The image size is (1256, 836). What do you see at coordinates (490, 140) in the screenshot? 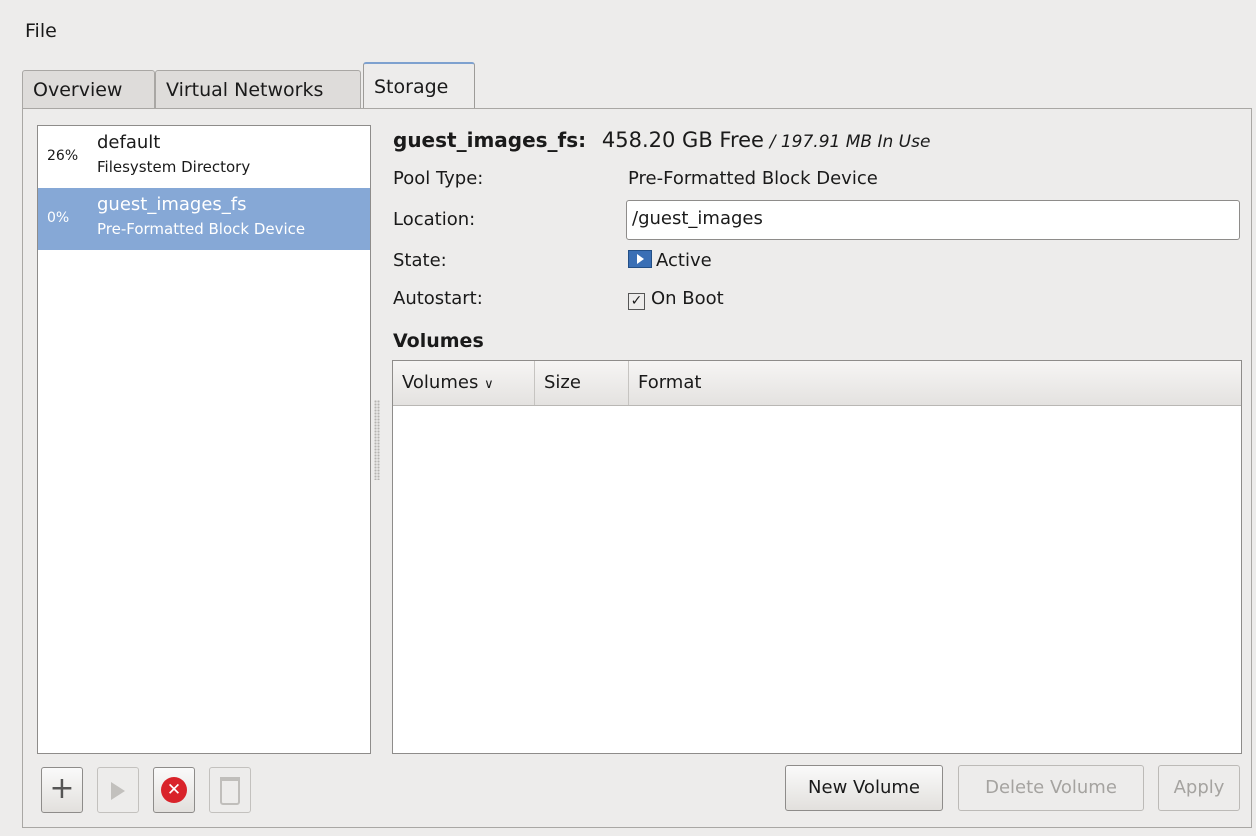
I see `pool-title: guest_images_fs:` at bounding box center [490, 140].